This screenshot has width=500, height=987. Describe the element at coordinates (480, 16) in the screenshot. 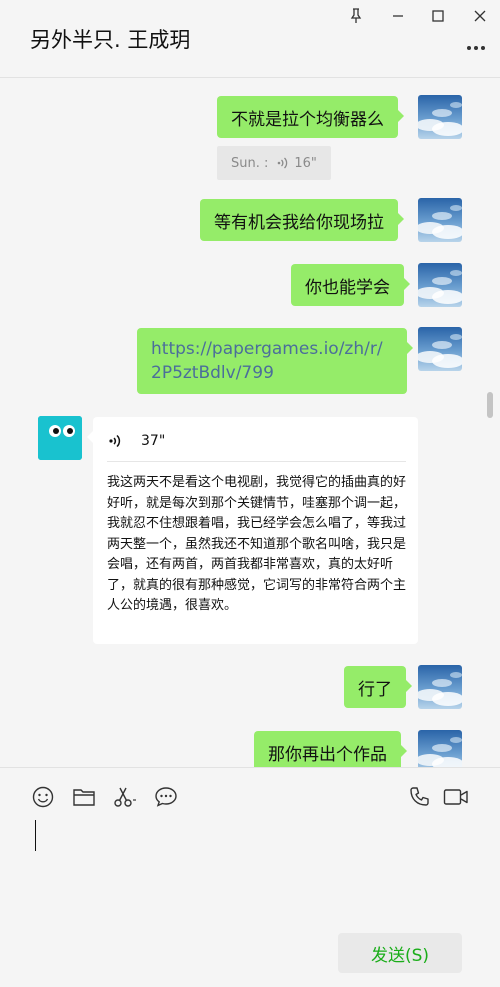

I see `close-icon` at that location.